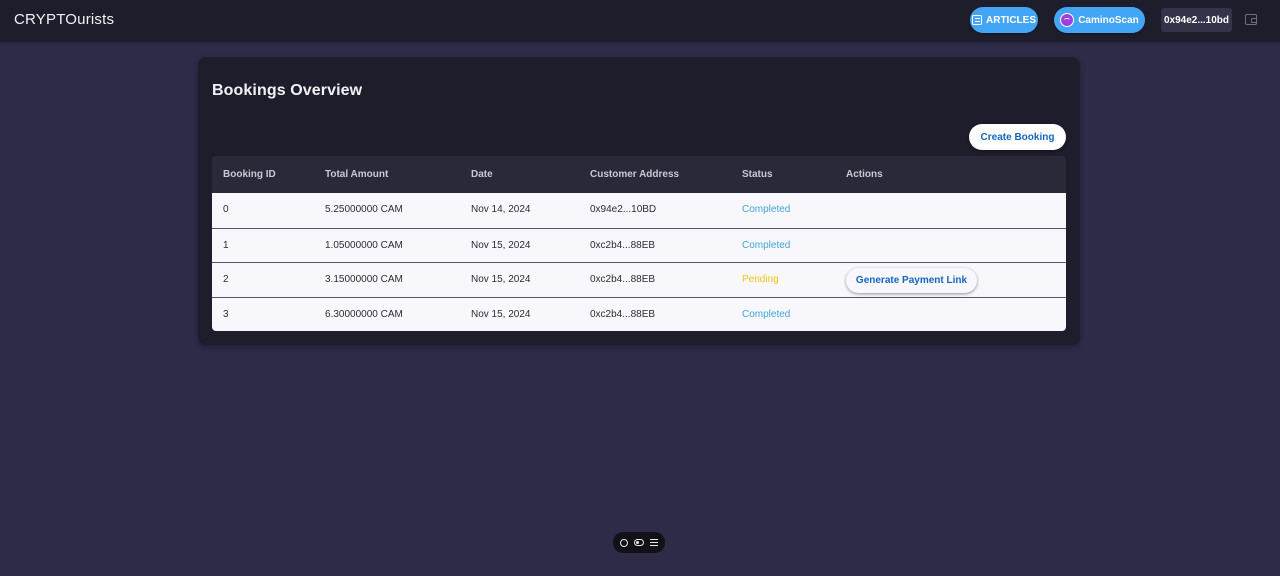 The height and width of the screenshot is (576, 1280). I want to click on column-header-customer-address: Customer Address, so click(635, 174).